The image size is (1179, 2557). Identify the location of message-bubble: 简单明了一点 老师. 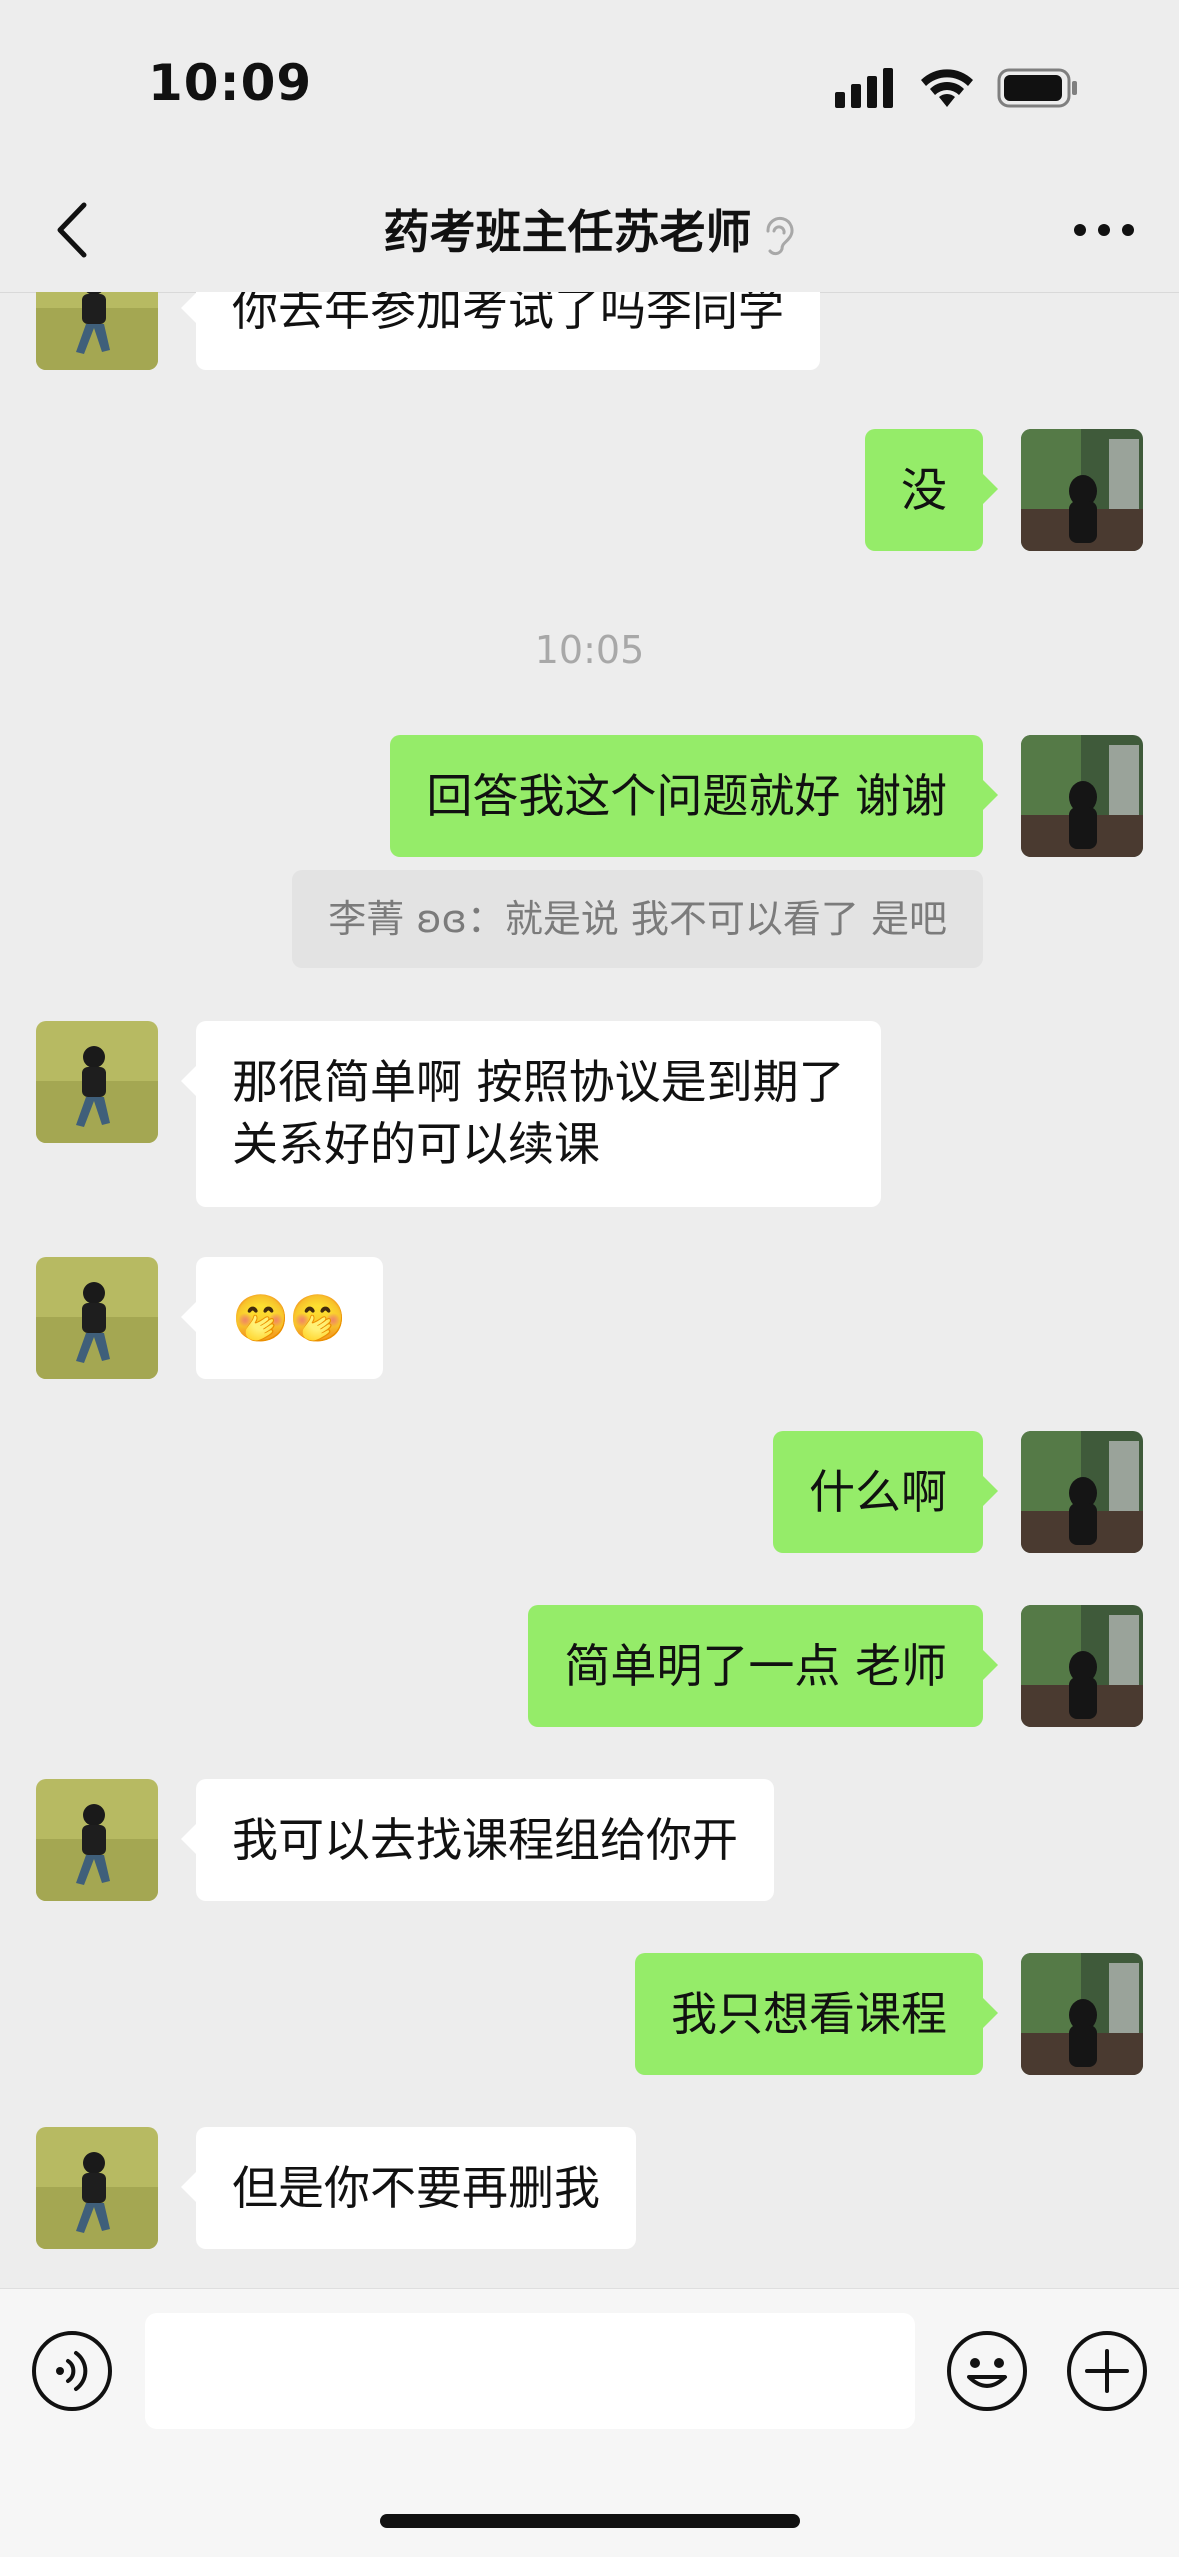
(763, 1666).